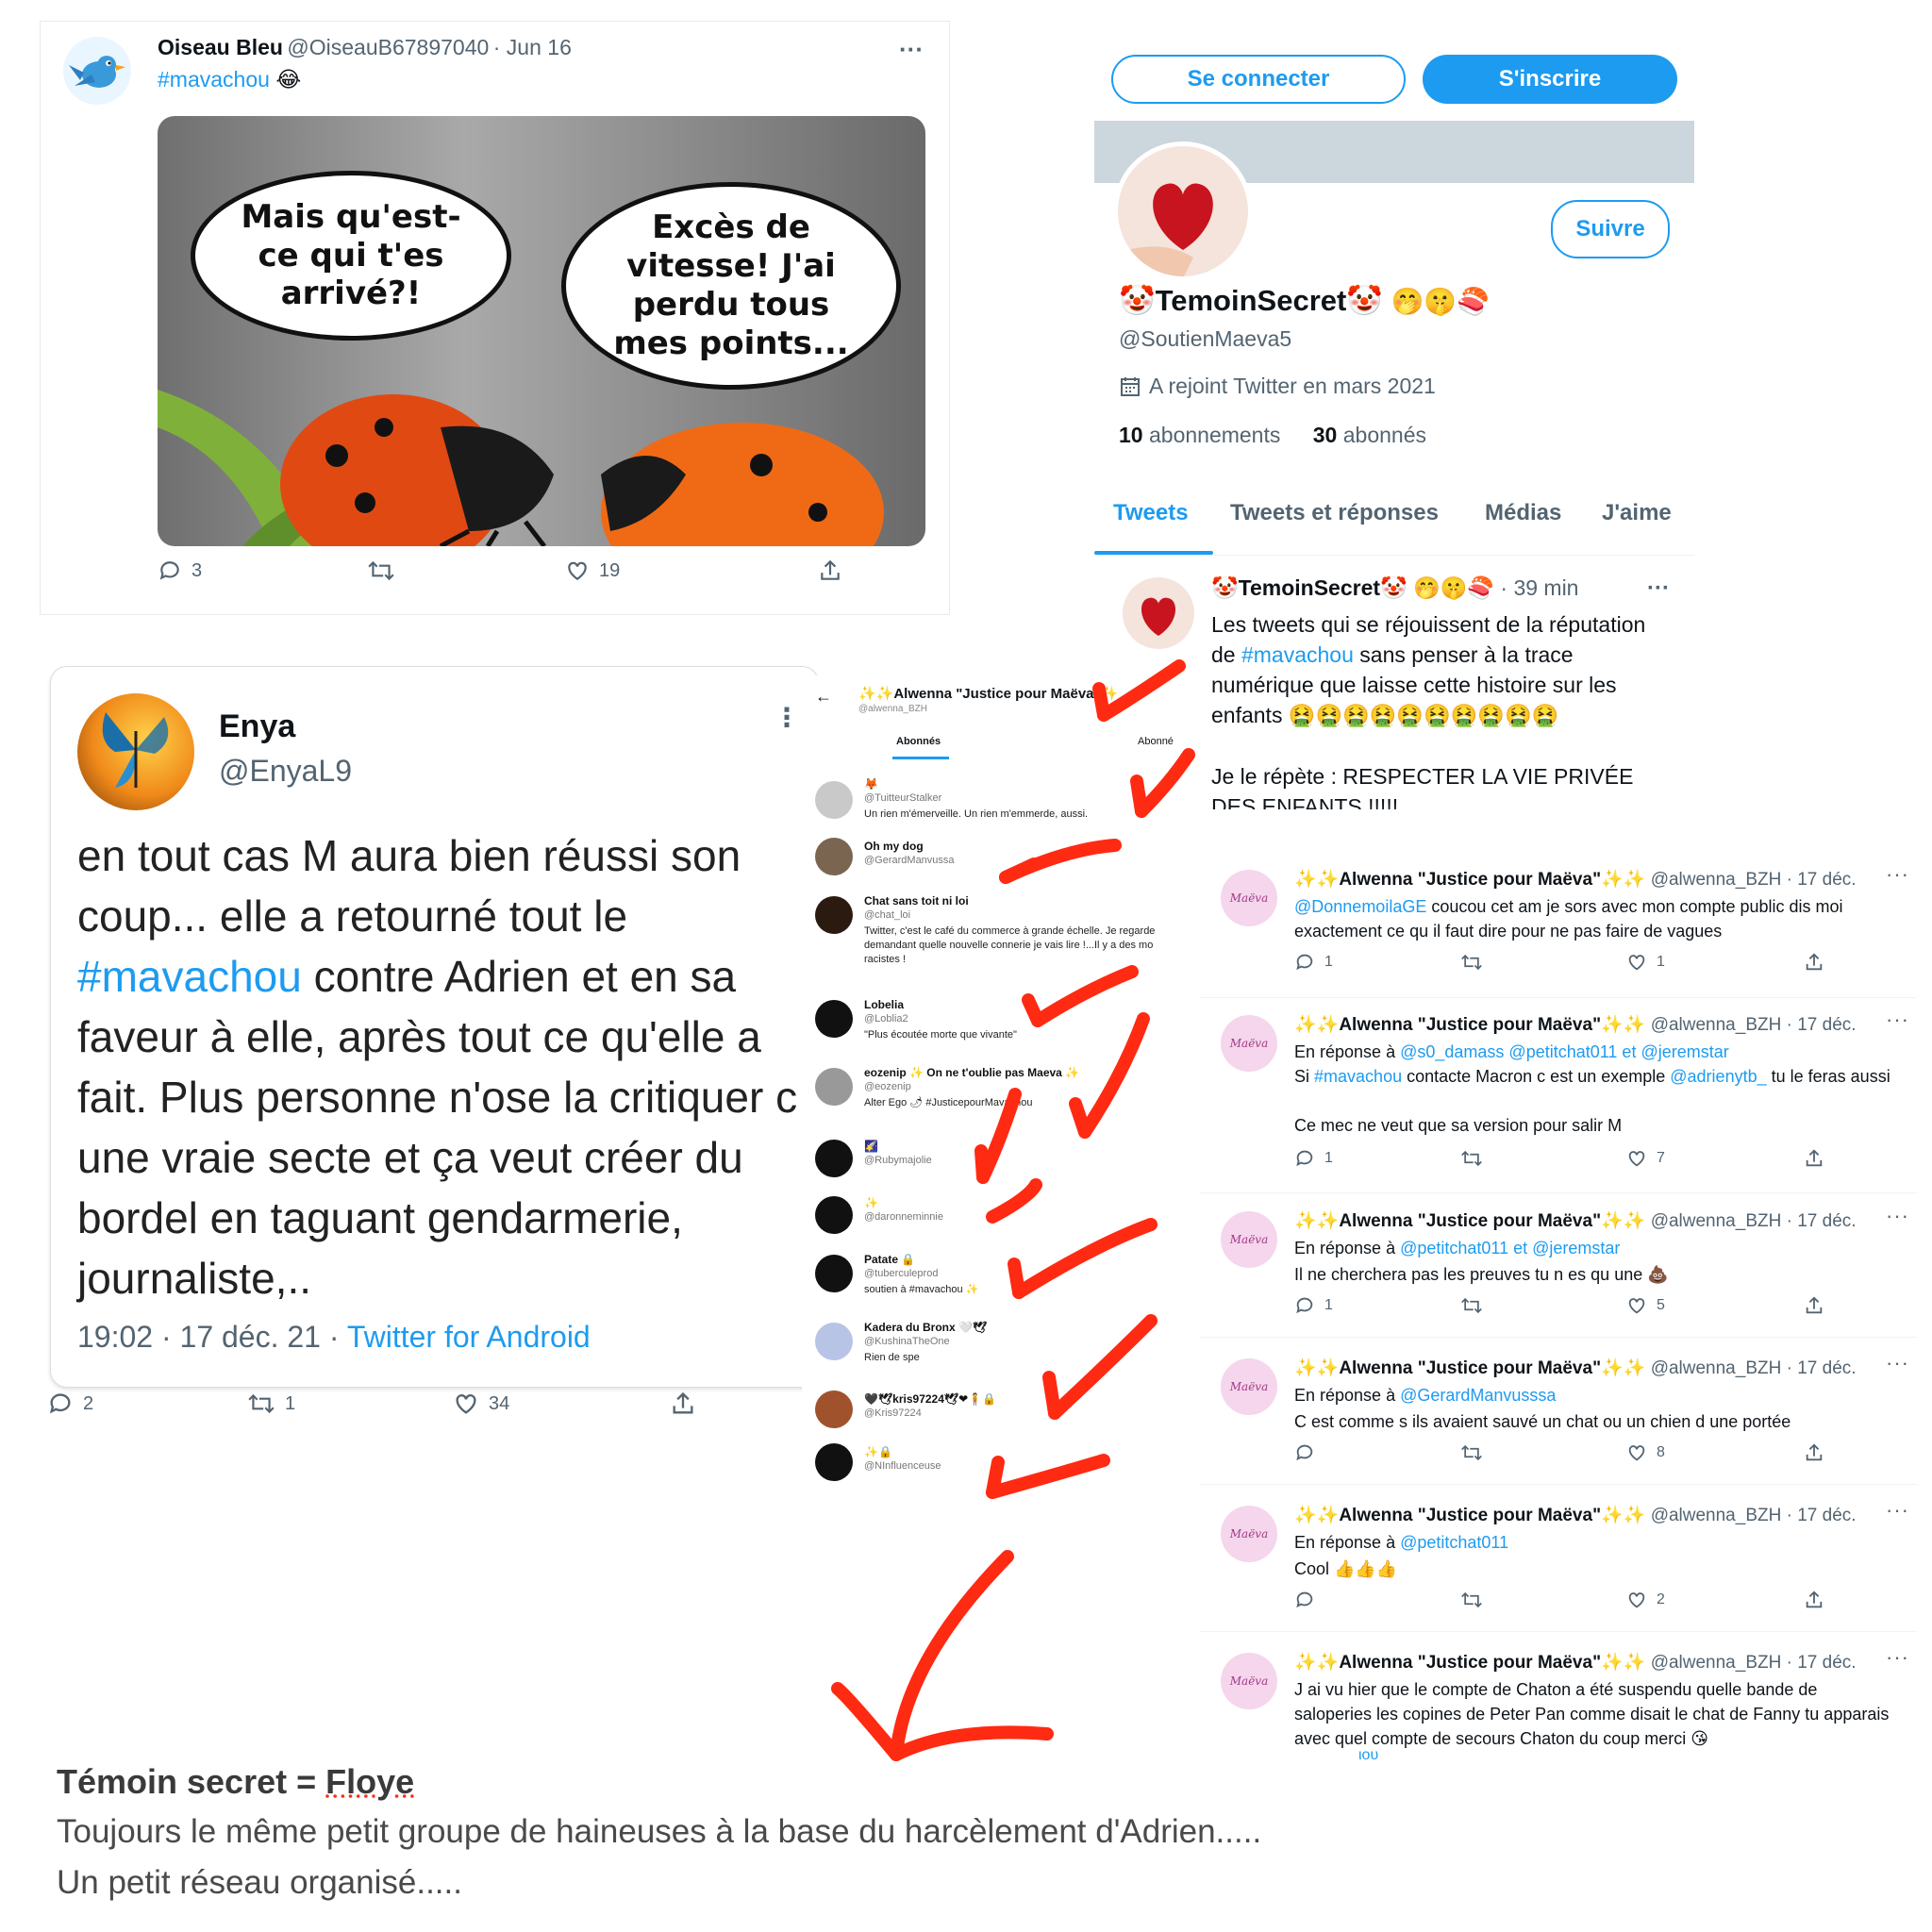  I want to click on like-button: 7, so click(1645, 1158).